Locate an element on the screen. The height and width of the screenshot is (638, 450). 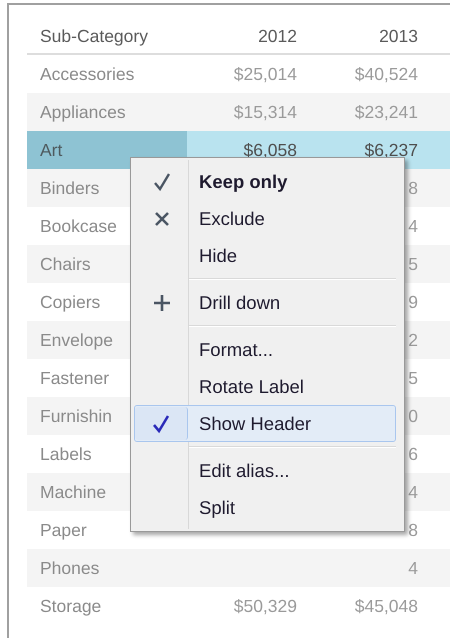
menu-item: Show Header is located at coordinates (265, 423).